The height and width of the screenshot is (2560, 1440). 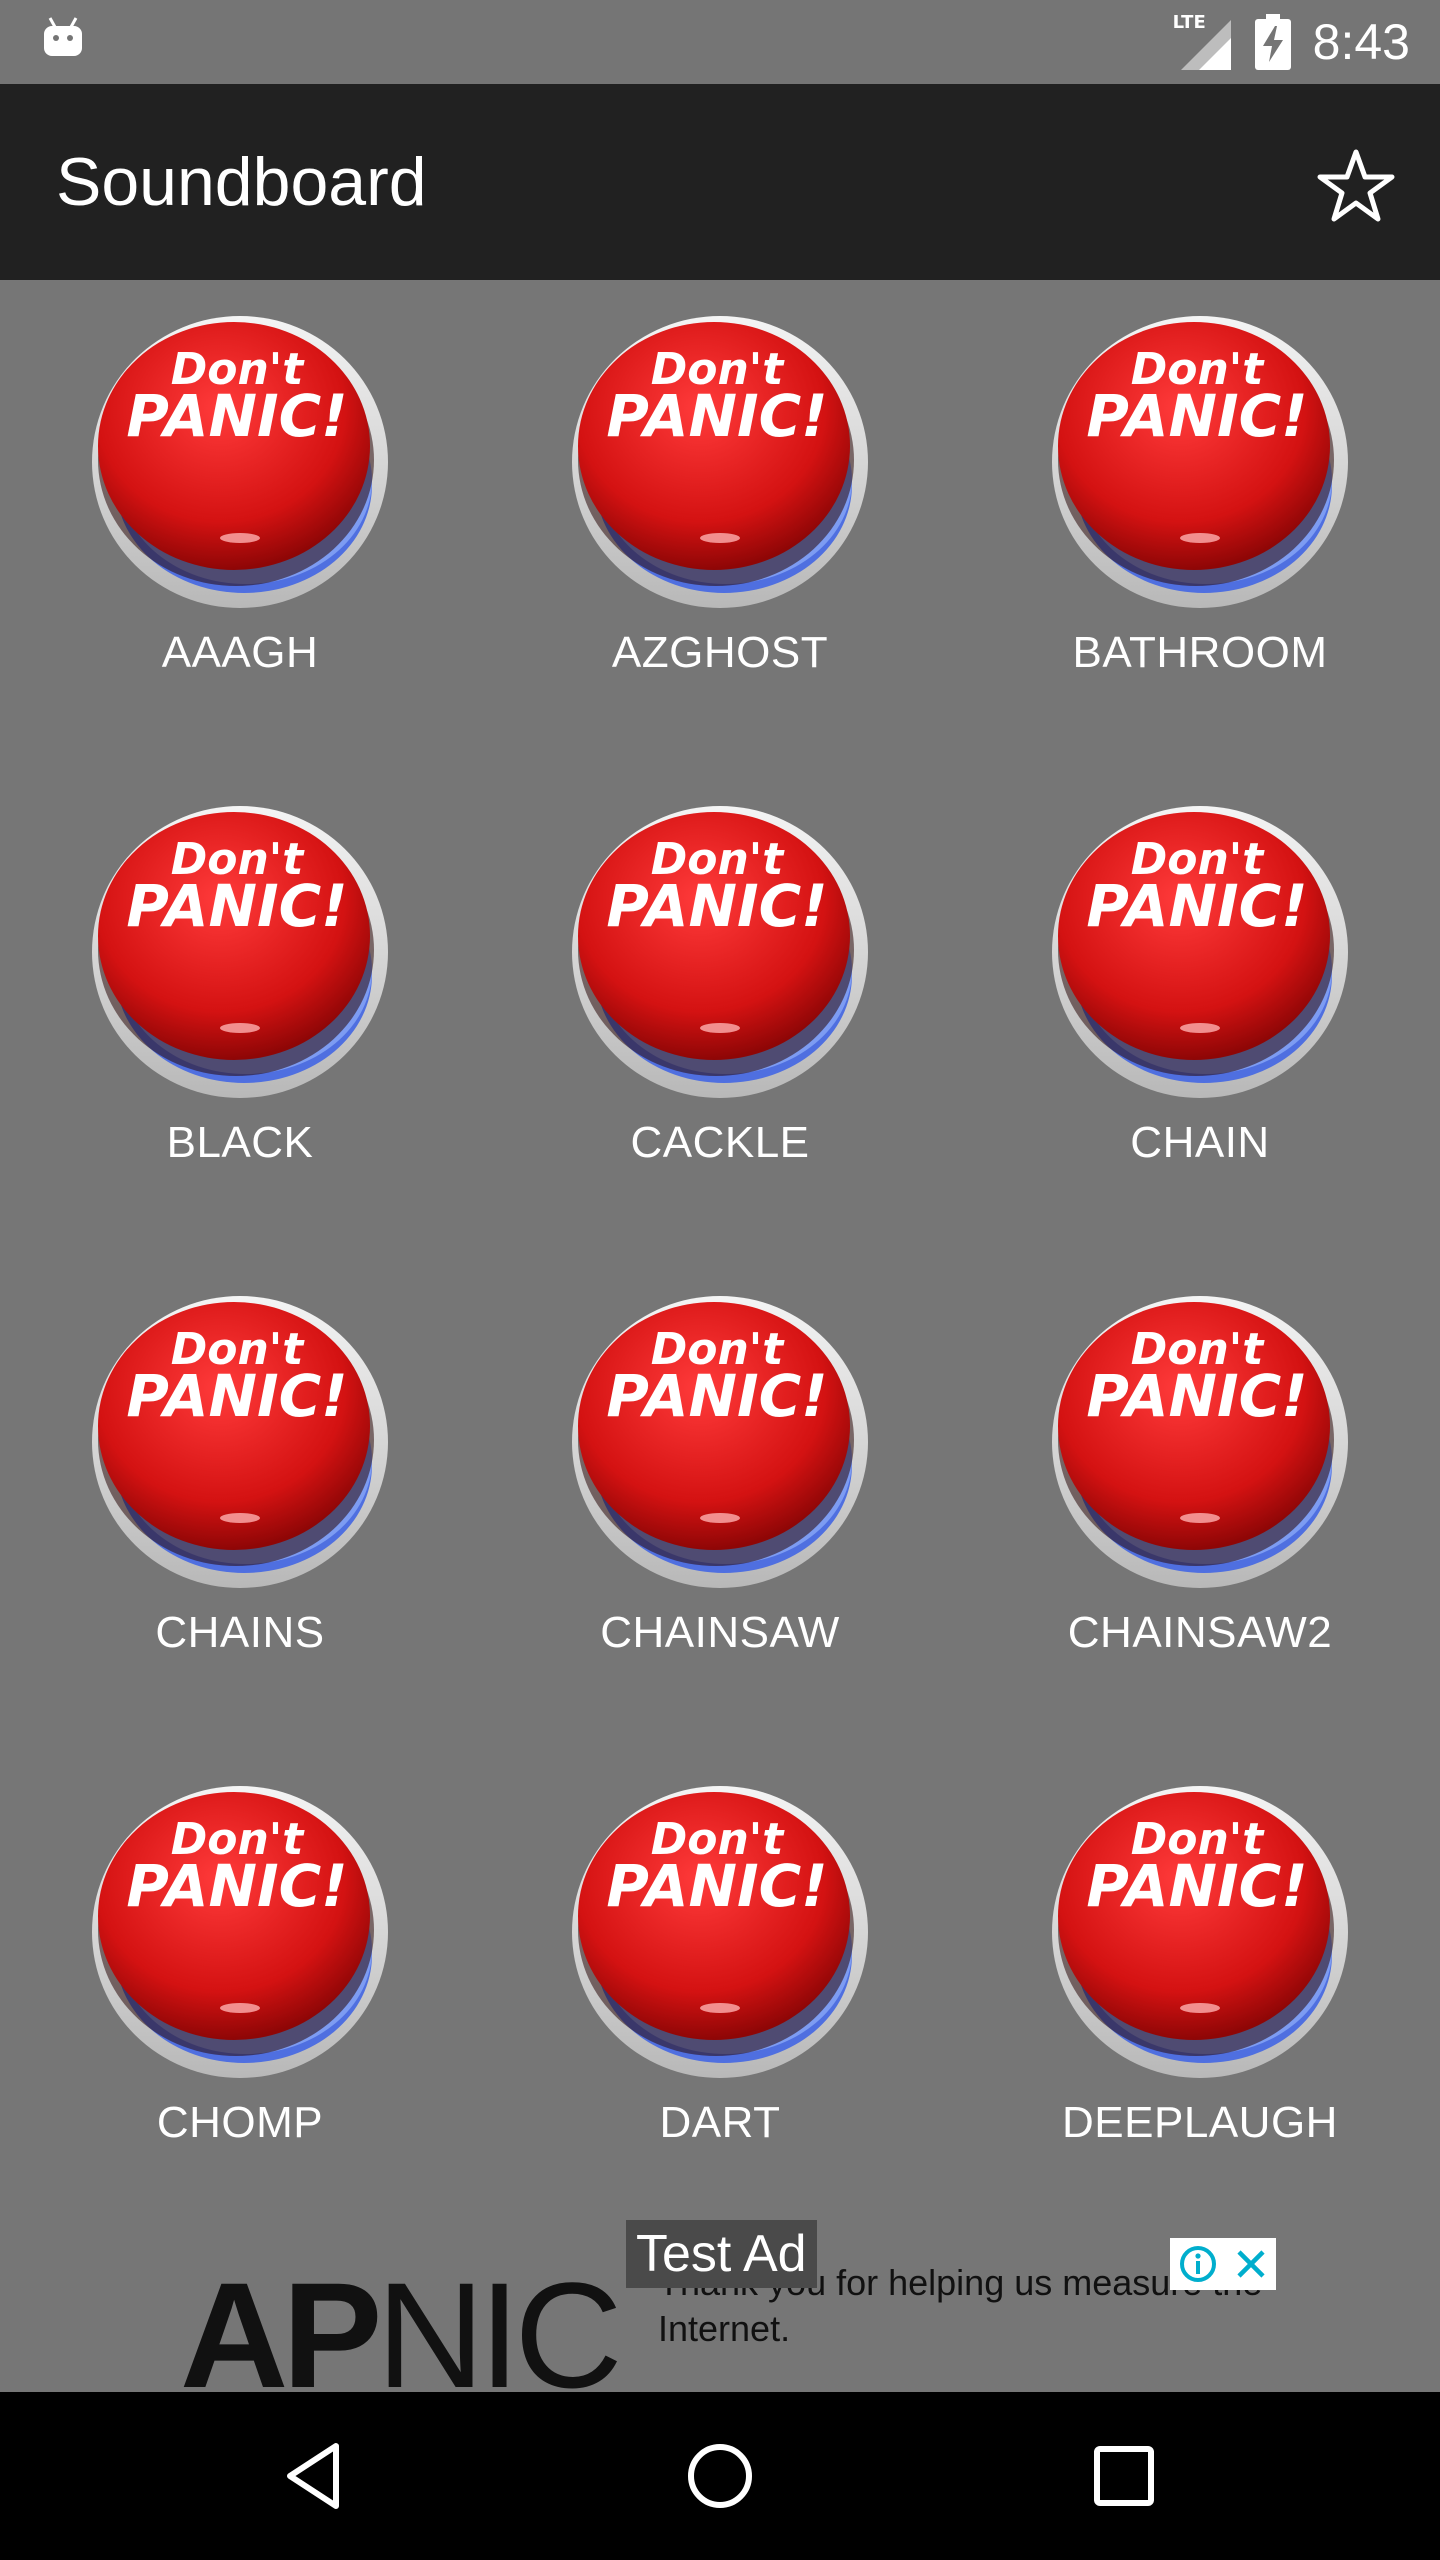 What do you see at coordinates (720, 652) in the screenshot?
I see `sound-label: AZGHOST` at bounding box center [720, 652].